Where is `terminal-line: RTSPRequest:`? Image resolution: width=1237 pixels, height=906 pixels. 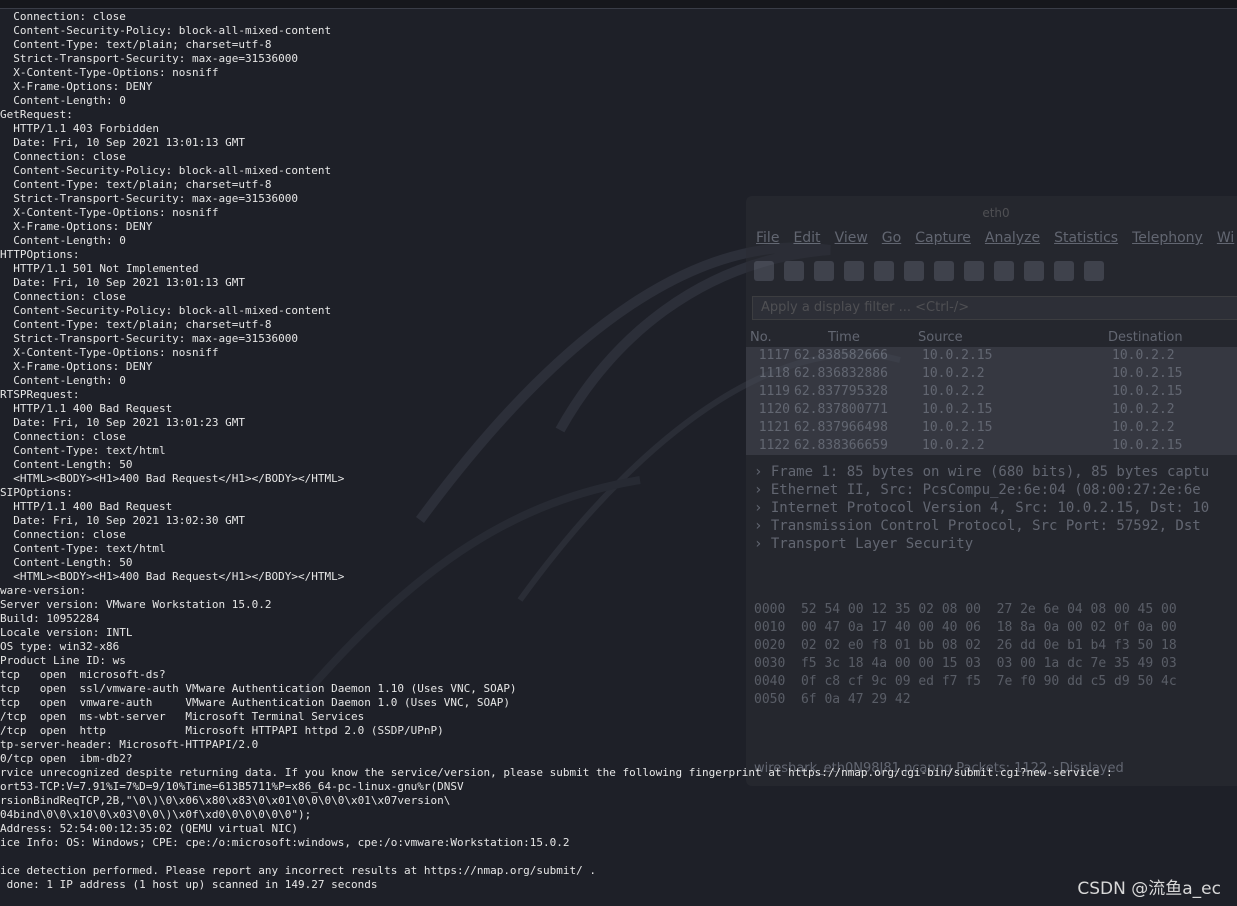 terminal-line: RTSPRequest: is located at coordinates (40, 394).